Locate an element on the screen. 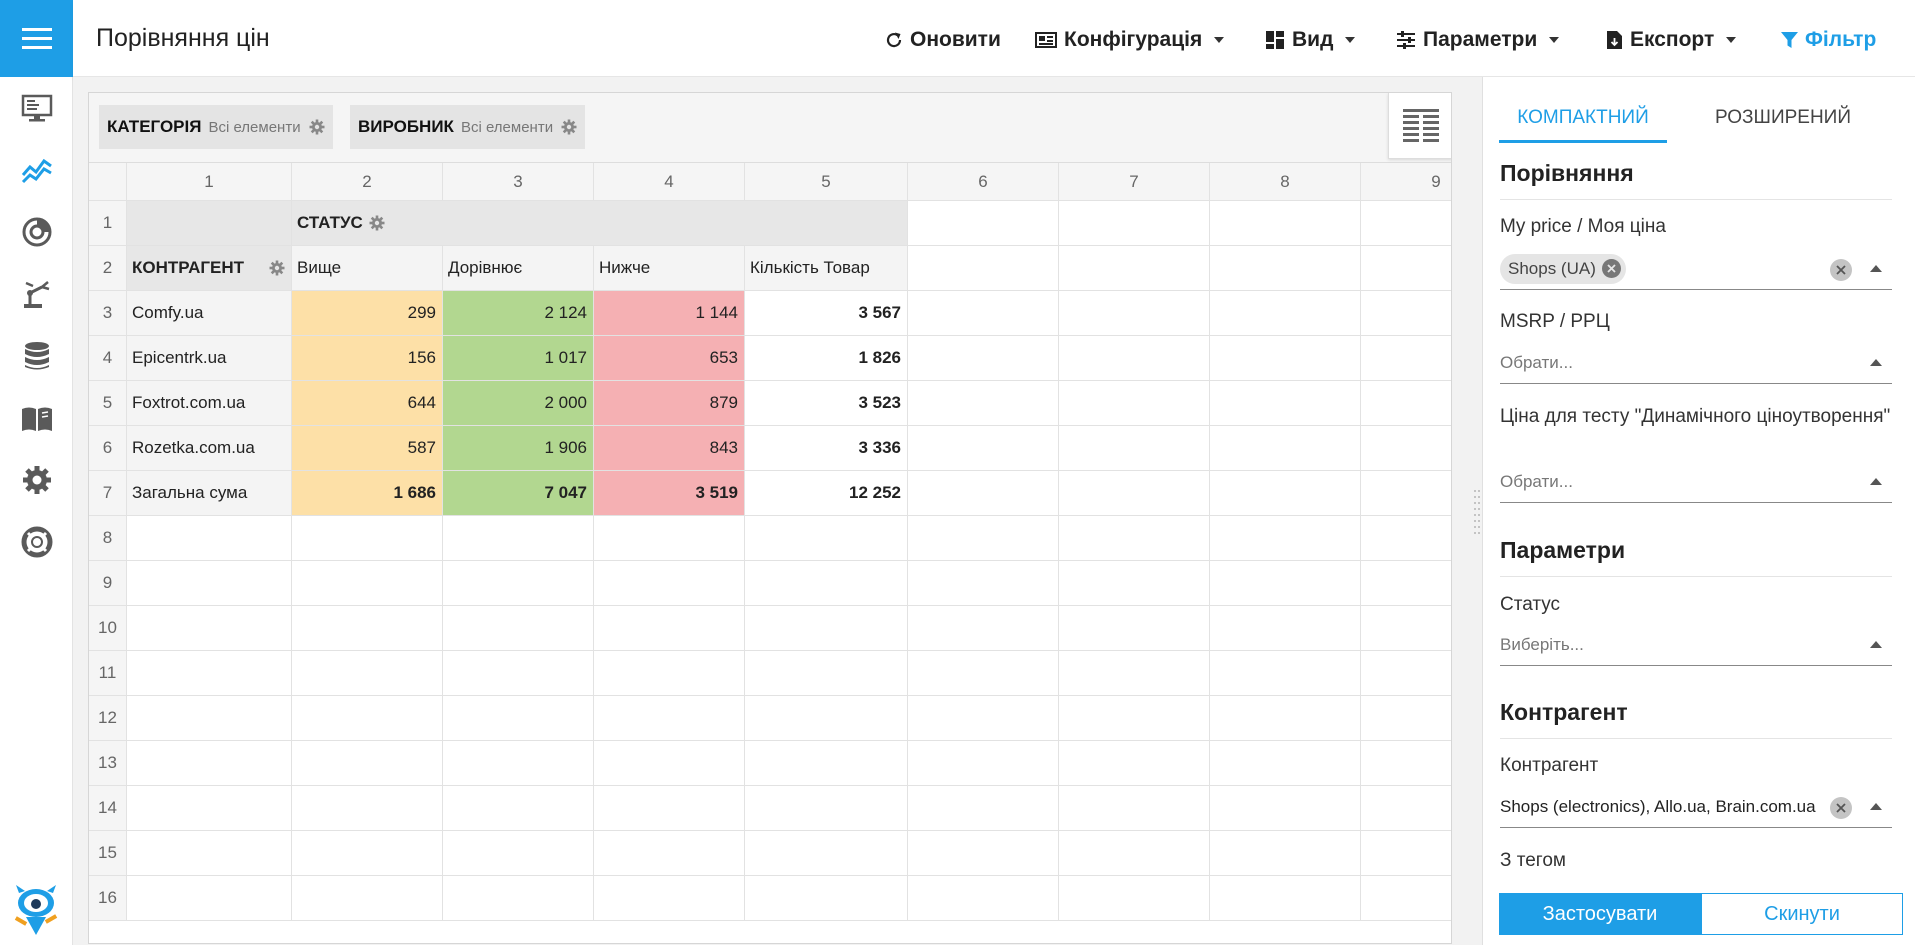  column-header: Нижче is located at coordinates (669, 268).